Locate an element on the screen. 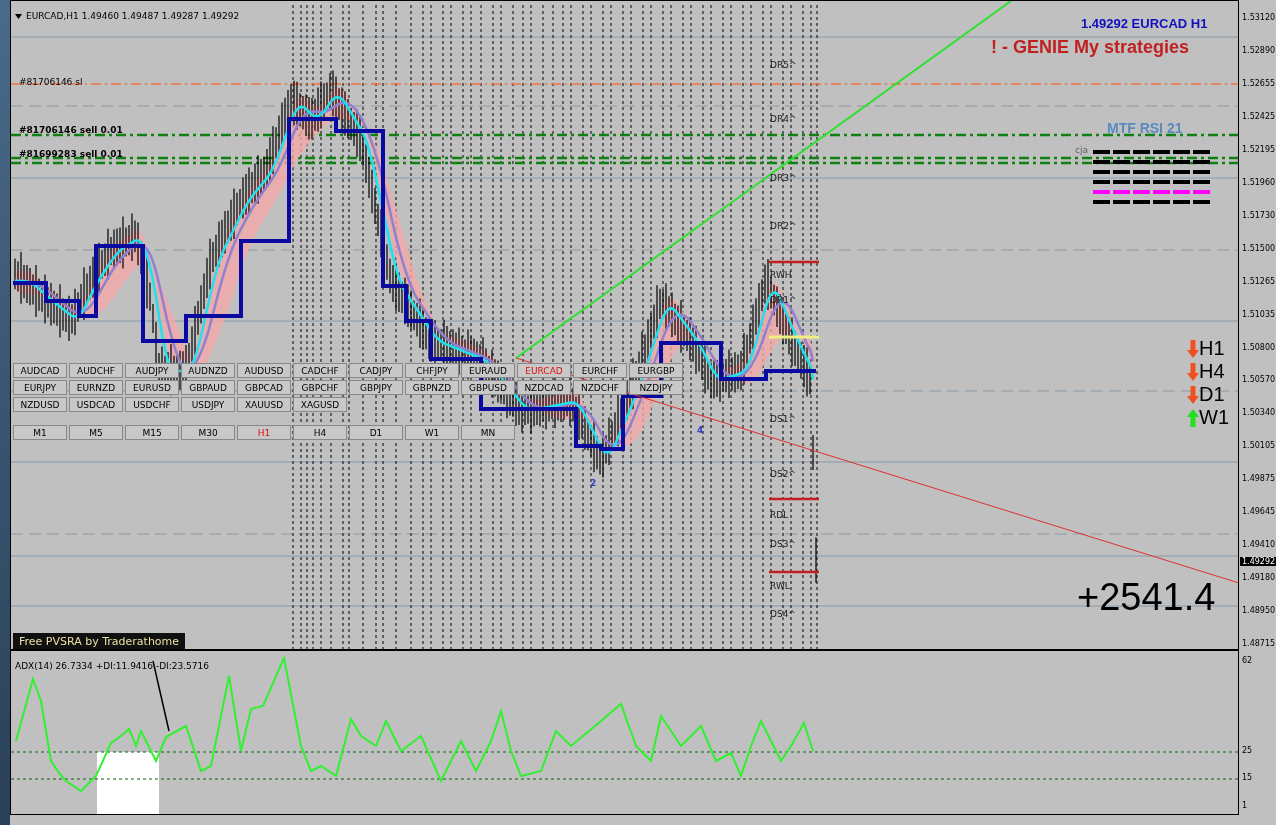 This screenshot has height=825, width=1276. pivot-label: DS4^ is located at coordinates (783, 614).